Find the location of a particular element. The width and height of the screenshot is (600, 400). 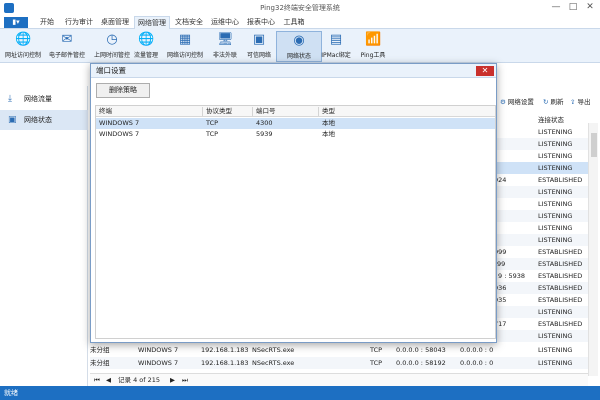

menu-bar: ▮▾ 开始 行为审计 桌面管理 网络管理 文档安全 运维中心 报表中心 工具箱 is located at coordinates (300, 22).